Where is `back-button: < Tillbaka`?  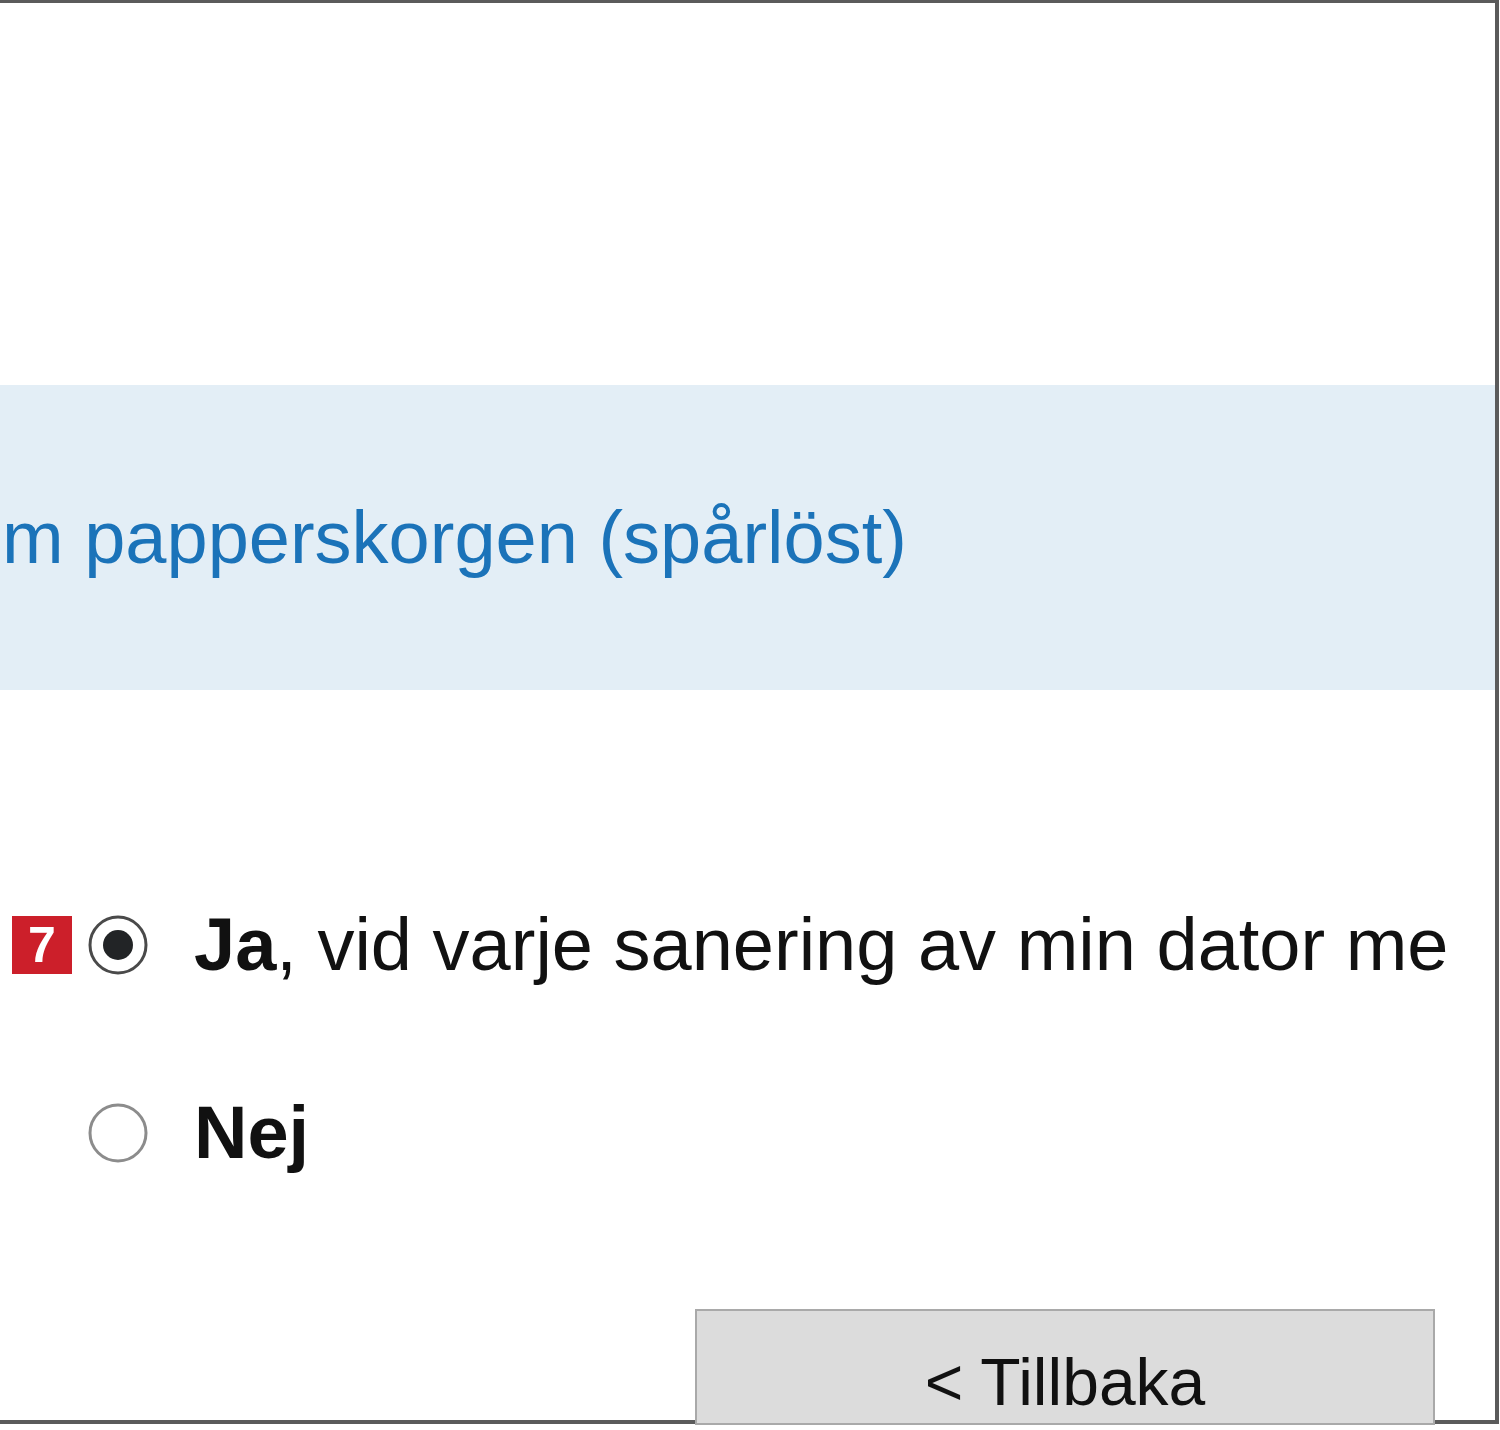 back-button: < Tillbaka is located at coordinates (1065, 1367).